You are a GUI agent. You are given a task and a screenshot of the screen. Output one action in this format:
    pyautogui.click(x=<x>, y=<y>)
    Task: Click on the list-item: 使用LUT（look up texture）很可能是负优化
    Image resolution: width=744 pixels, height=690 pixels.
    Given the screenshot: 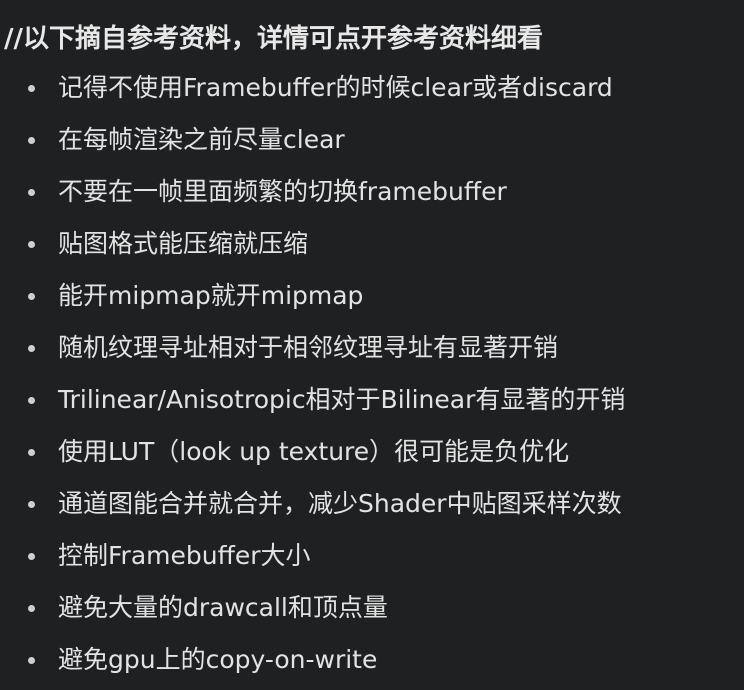 What is the action you would take?
    pyautogui.click(x=372, y=452)
    